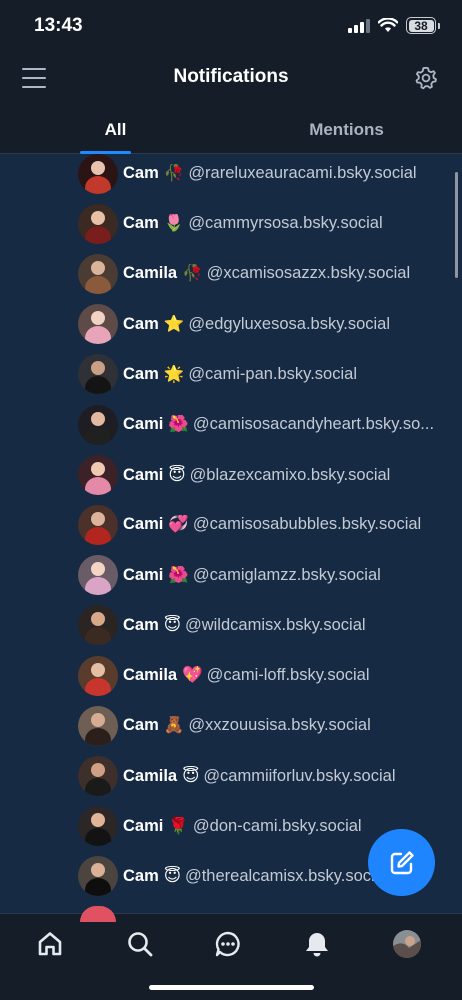 This screenshot has height=1000, width=462. Describe the element at coordinates (286, 876) in the screenshot. I see `user-handle: @therealcamisx.bsky.social` at that location.